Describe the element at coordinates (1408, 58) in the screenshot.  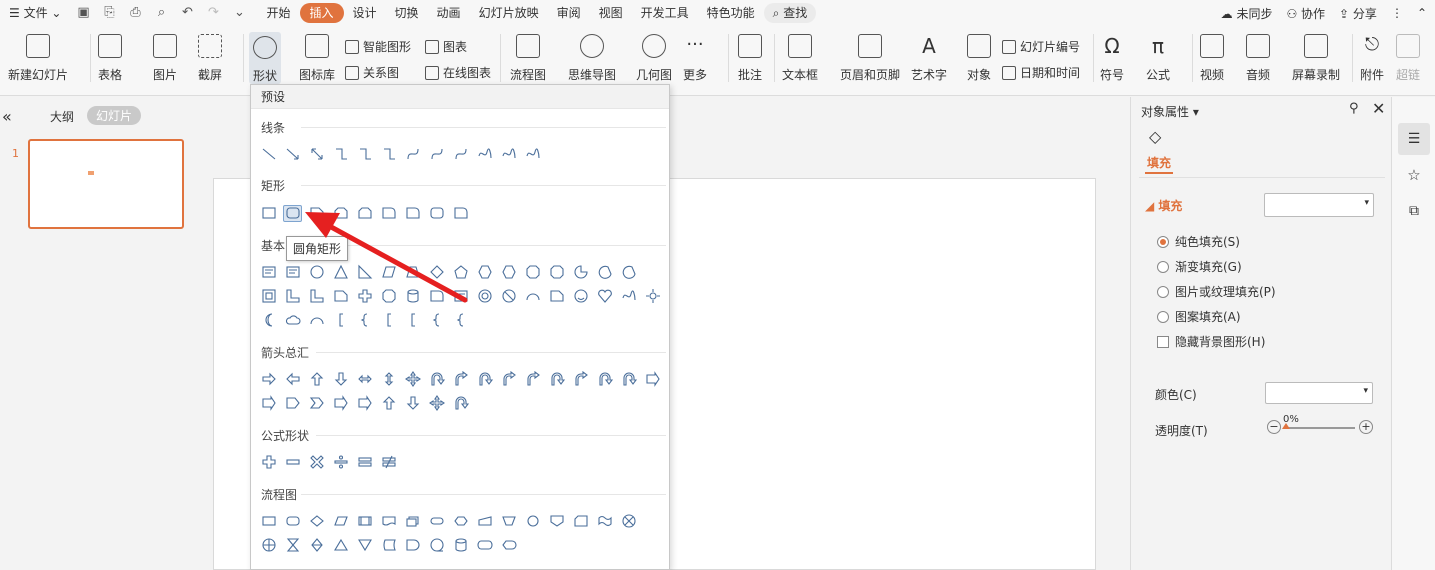
I see `hyperlink-button: 超链` at that location.